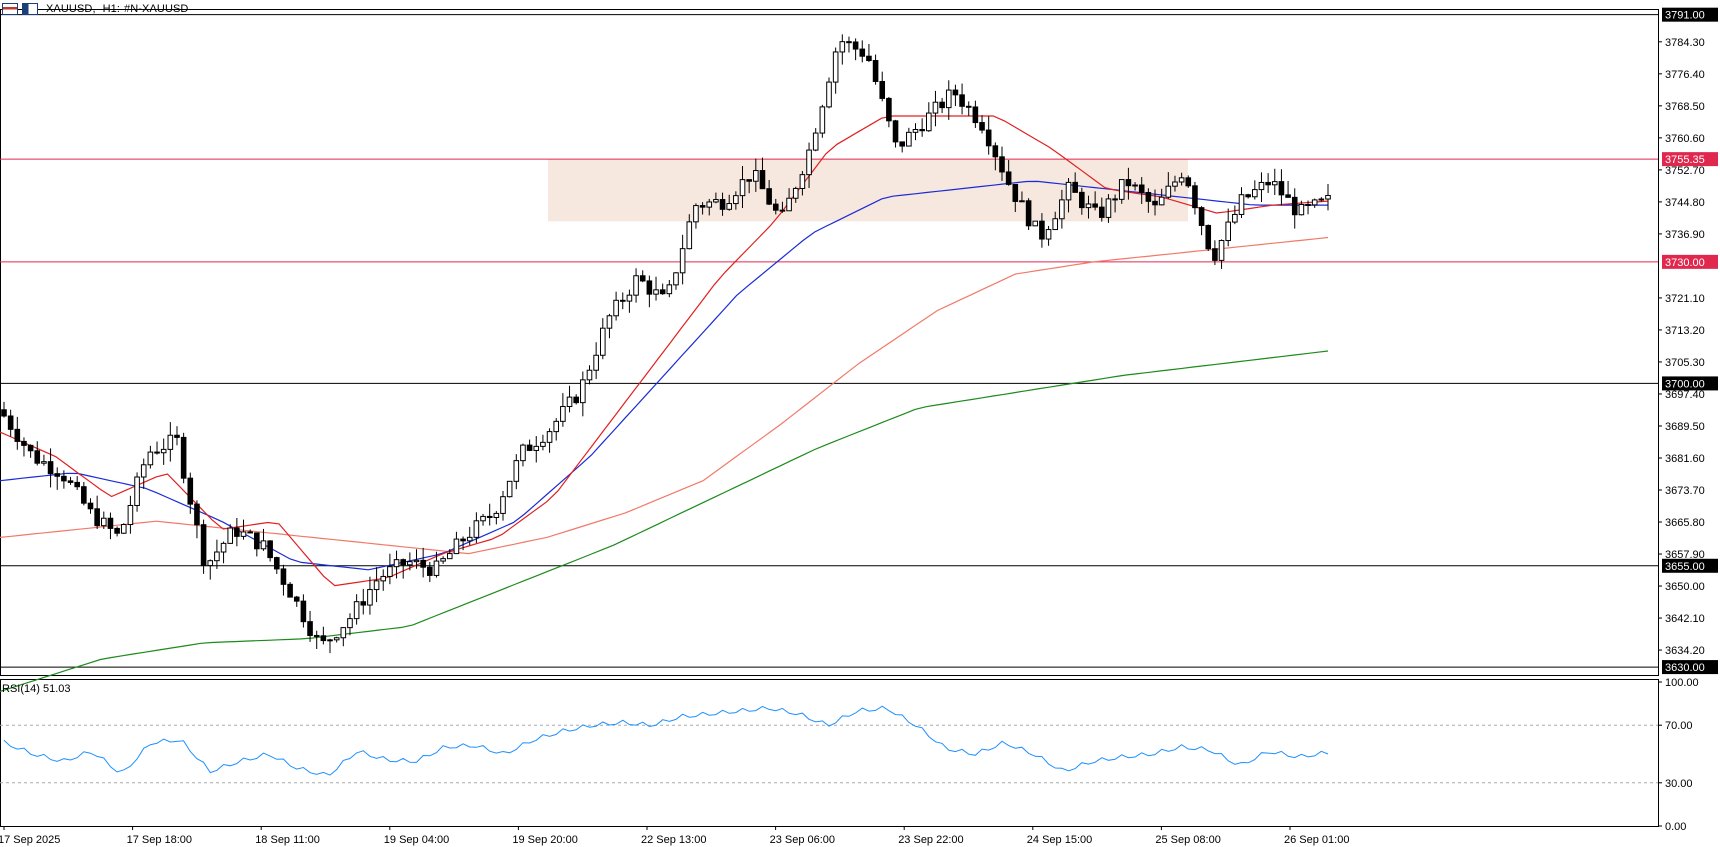 This screenshot has width=1720, height=847. Describe the element at coordinates (1685, 16) in the screenshot. I see `level-label: 3791.00` at that location.